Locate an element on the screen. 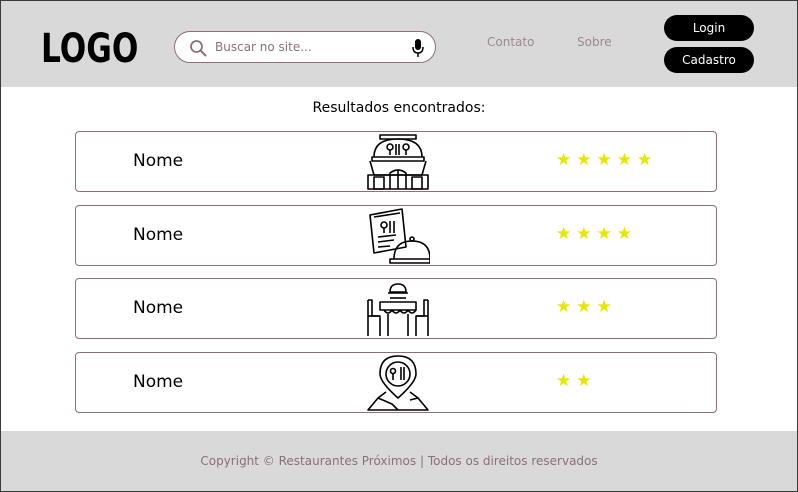 This screenshot has width=798, height=492. menu-cloche-icon is located at coordinates (399, 236).